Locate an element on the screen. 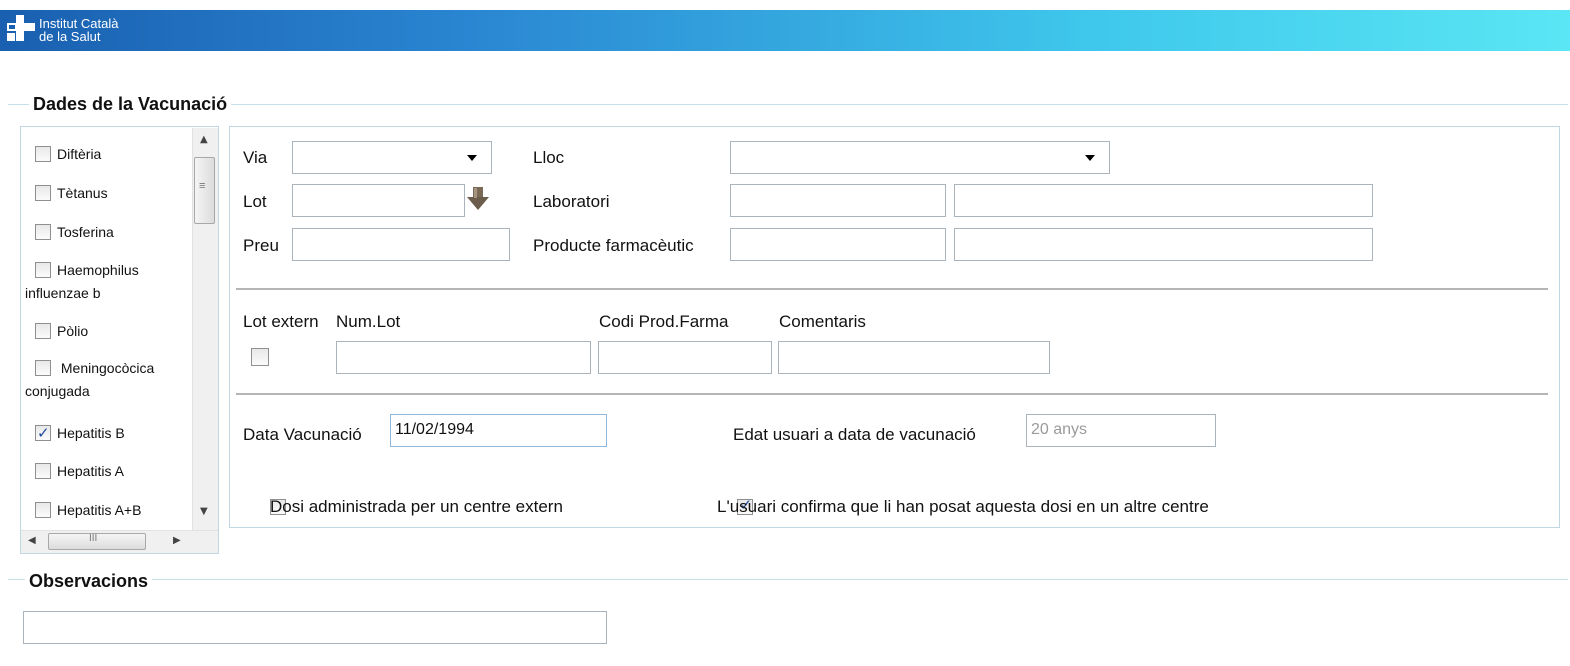 The height and width of the screenshot is (666, 1570). grip-icon: III is located at coordinates (93, 538).